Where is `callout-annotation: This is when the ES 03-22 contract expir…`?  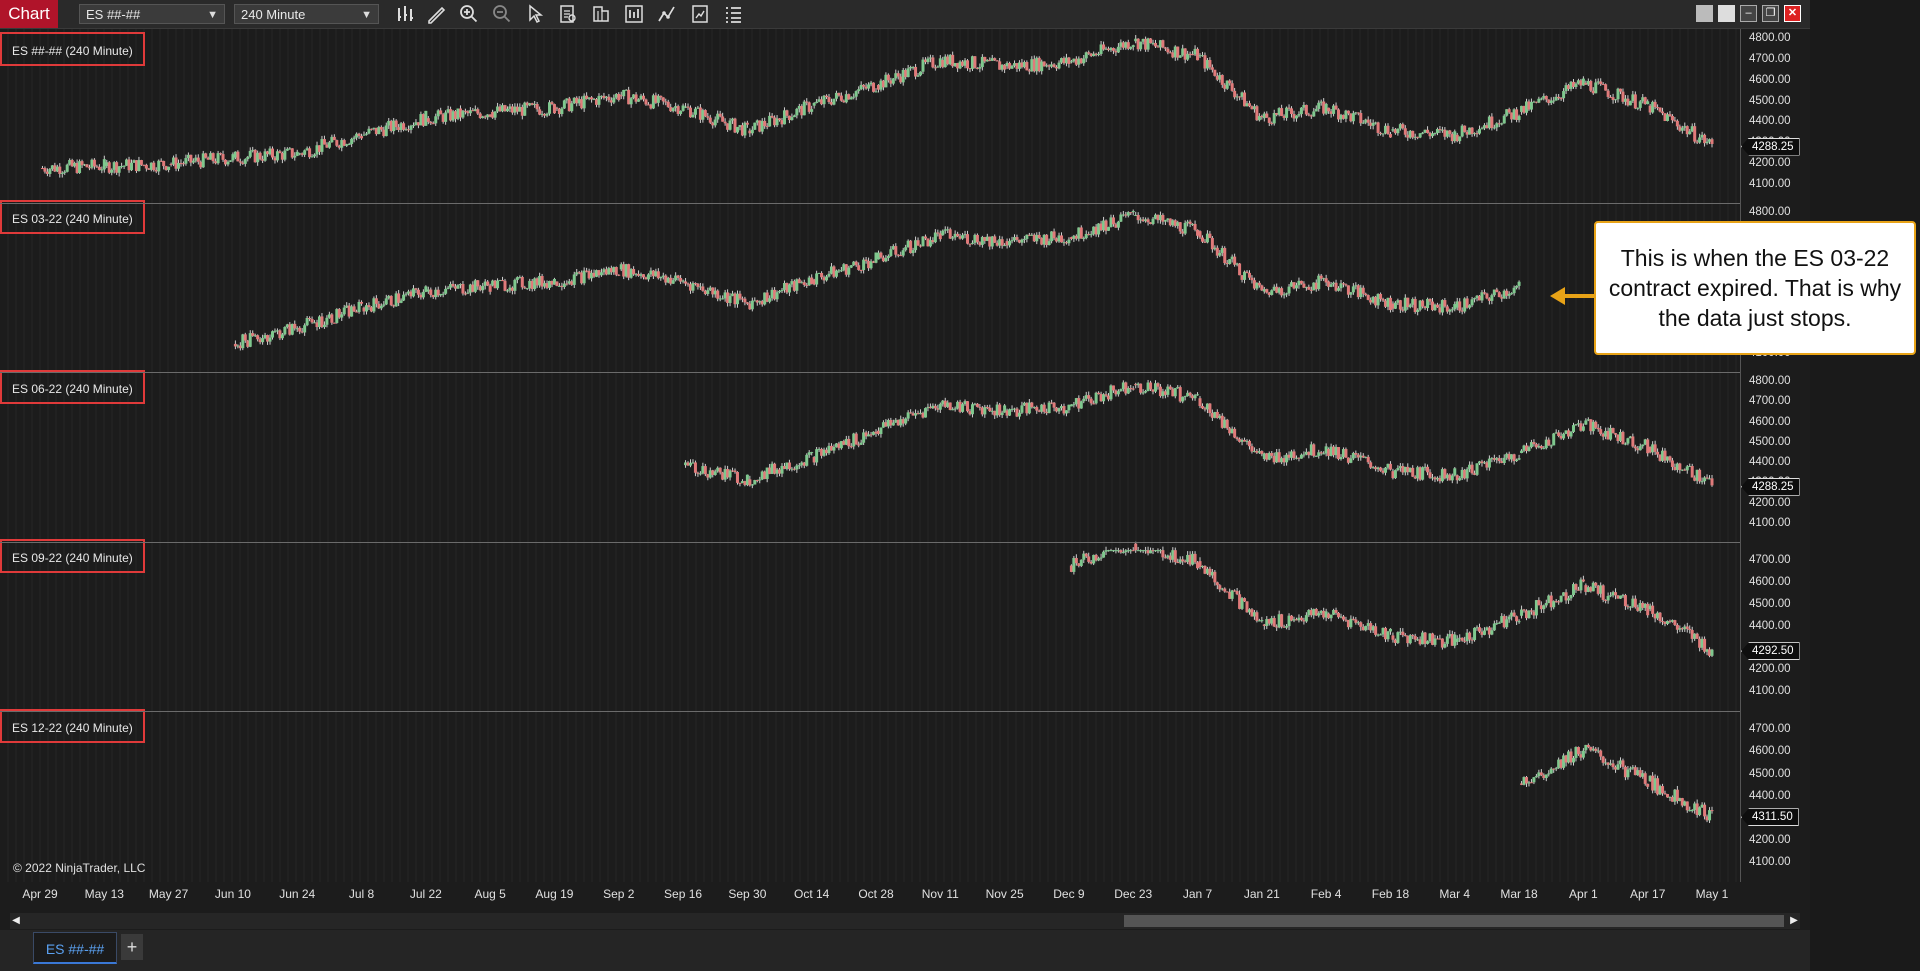
callout-annotation: This is when the ES 03-22 contract expir… is located at coordinates (1755, 288).